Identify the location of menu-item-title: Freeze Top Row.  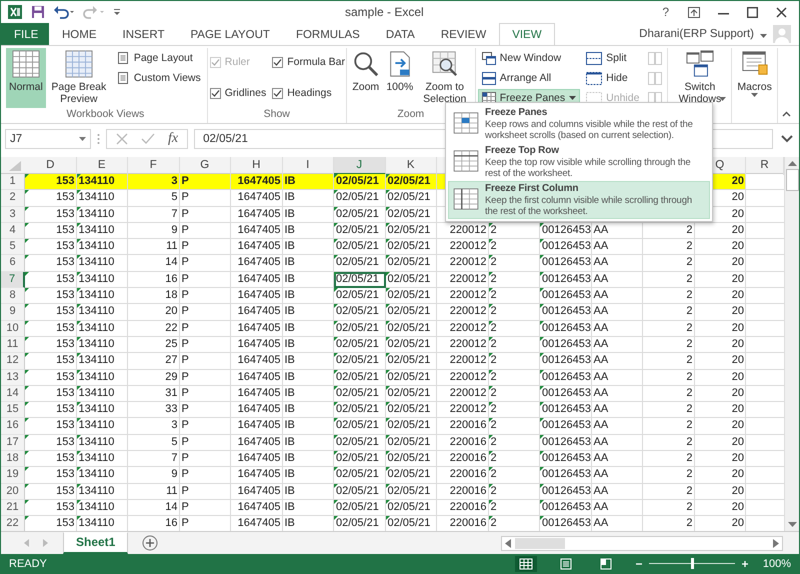
(522, 151).